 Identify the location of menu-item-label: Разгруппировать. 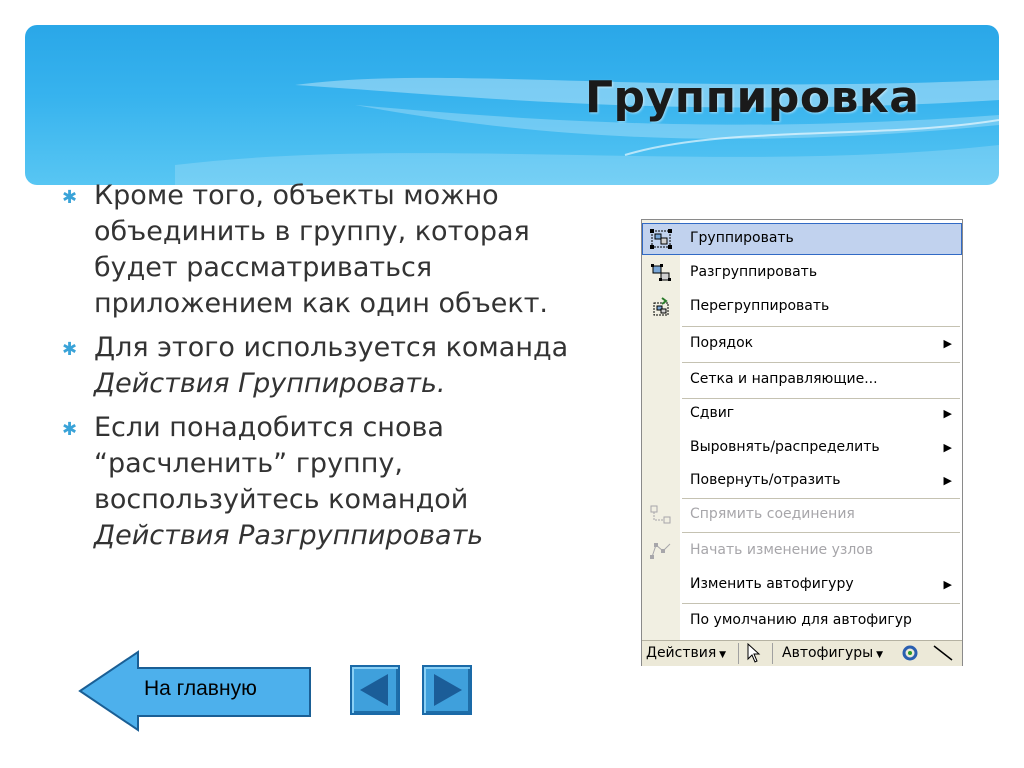
(754, 272).